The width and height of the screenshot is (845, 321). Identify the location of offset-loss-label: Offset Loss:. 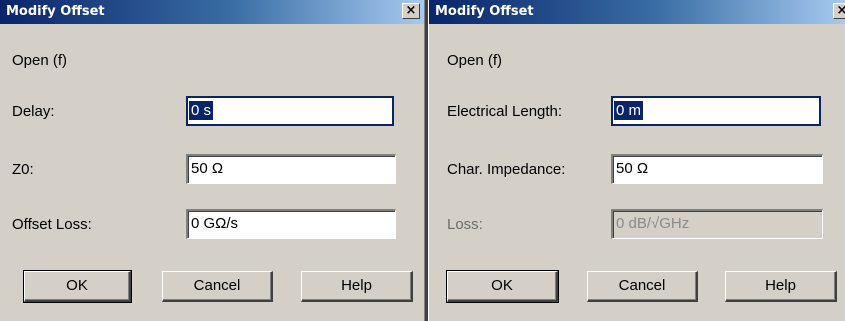
(52, 224).